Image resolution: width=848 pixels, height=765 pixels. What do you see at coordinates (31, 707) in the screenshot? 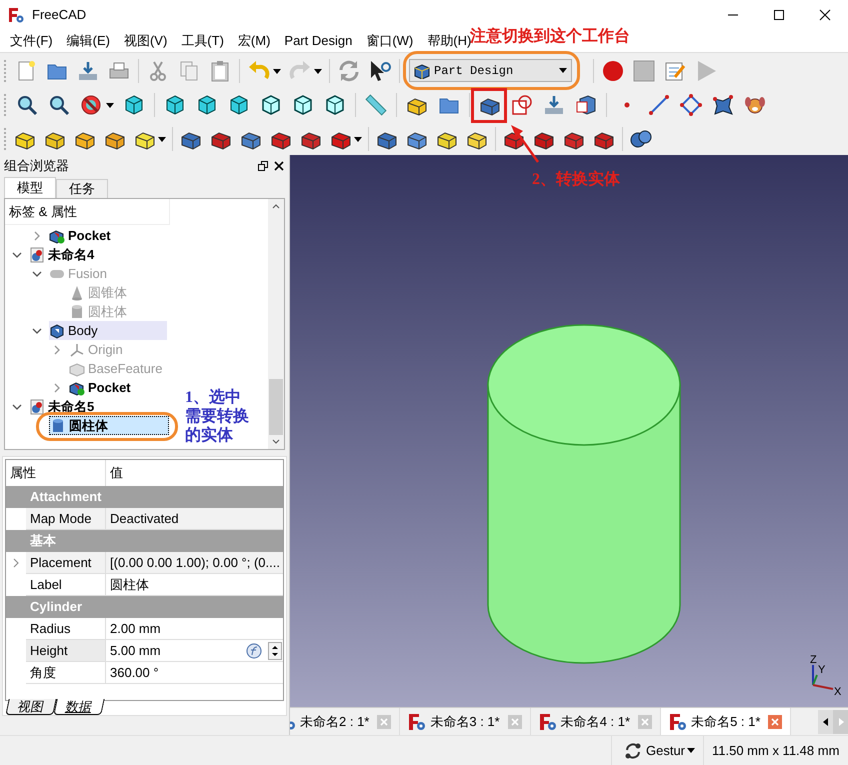
I see `panel-tab: 视图` at bounding box center [31, 707].